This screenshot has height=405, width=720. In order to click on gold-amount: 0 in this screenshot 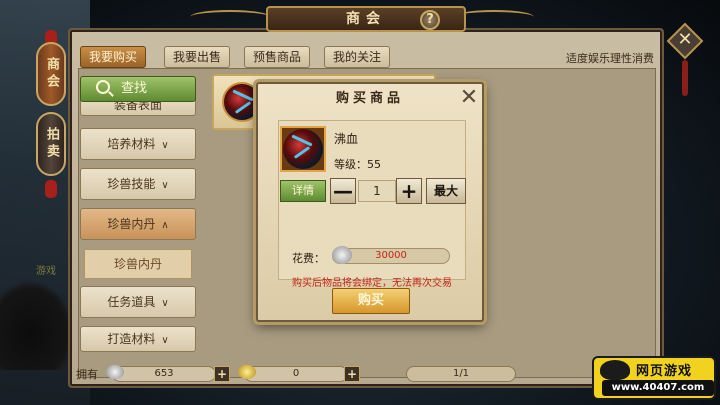, I will do `click(296, 374)`.